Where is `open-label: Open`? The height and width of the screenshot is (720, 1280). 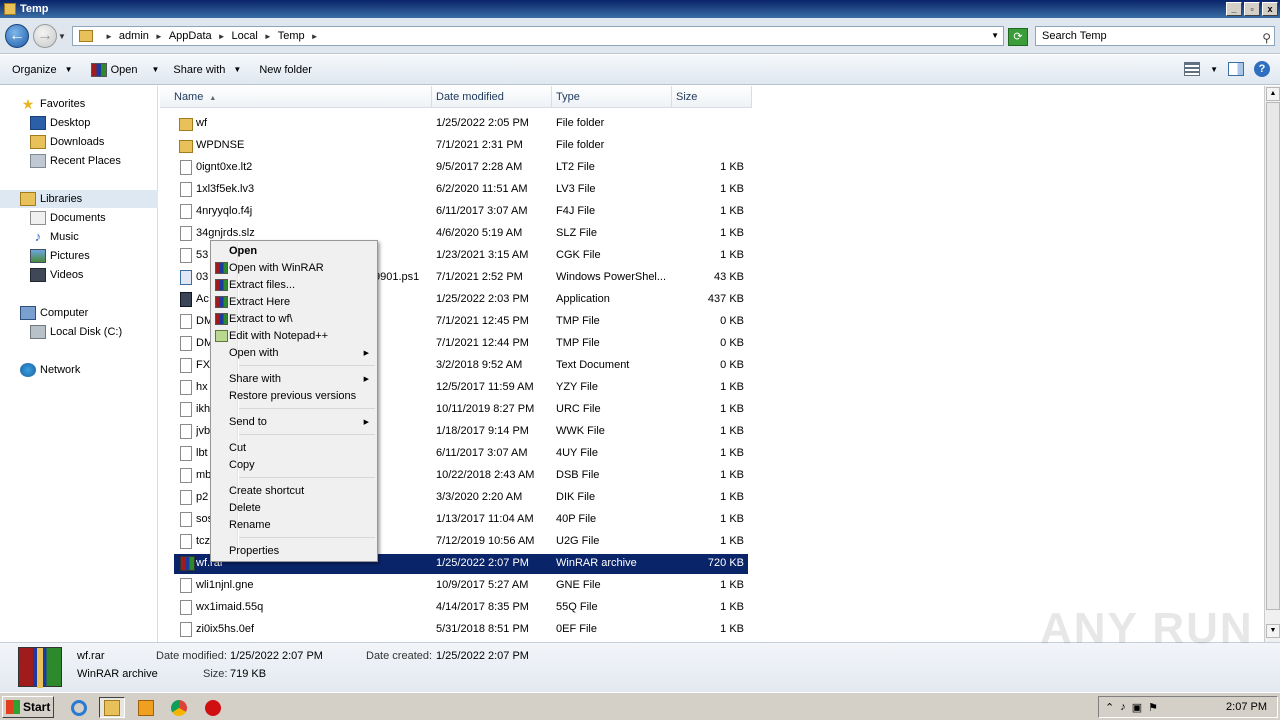
open-label: Open is located at coordinates (124, 69).